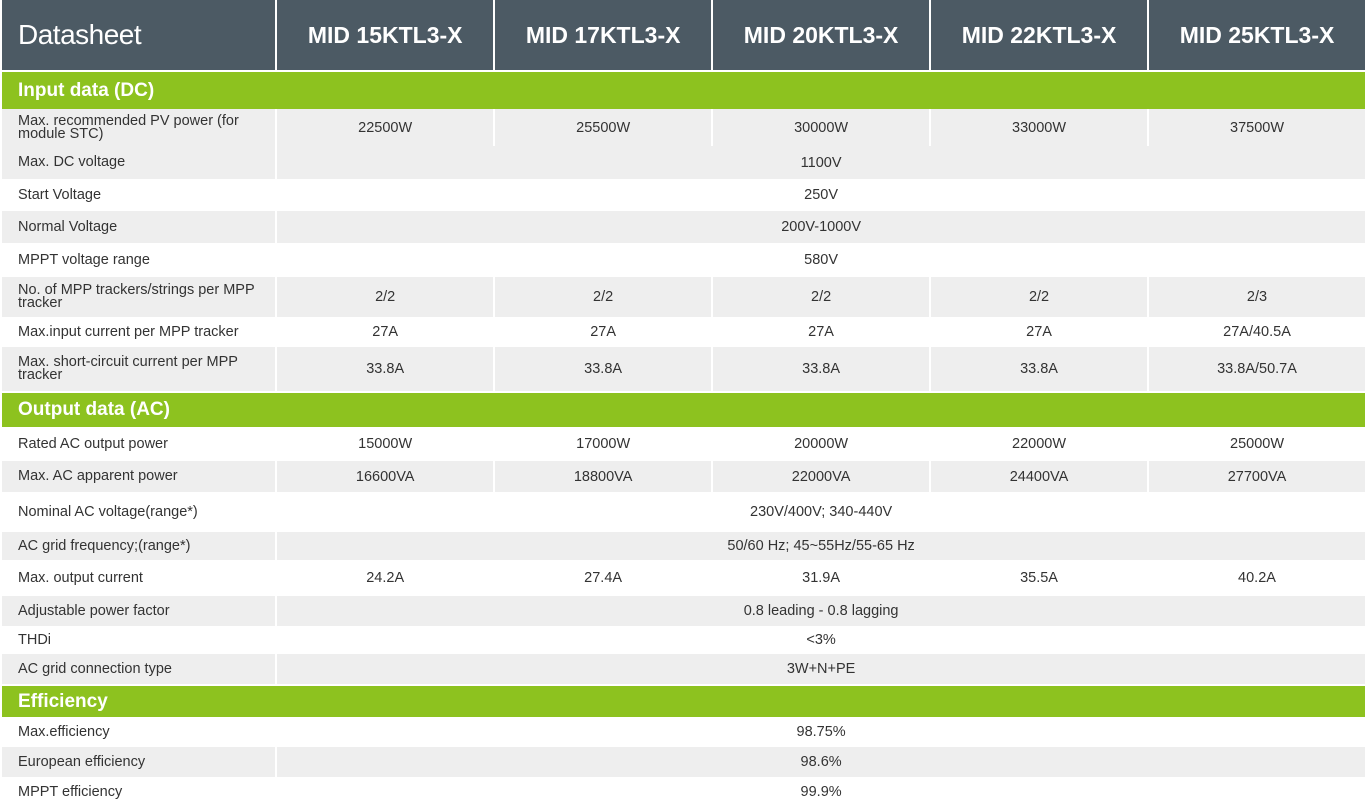 The height and width of the screenshot is (812, 1367). Describe the element at coordinates (139, 640) in the screenshot. I see `row-label: THDi` at that location.